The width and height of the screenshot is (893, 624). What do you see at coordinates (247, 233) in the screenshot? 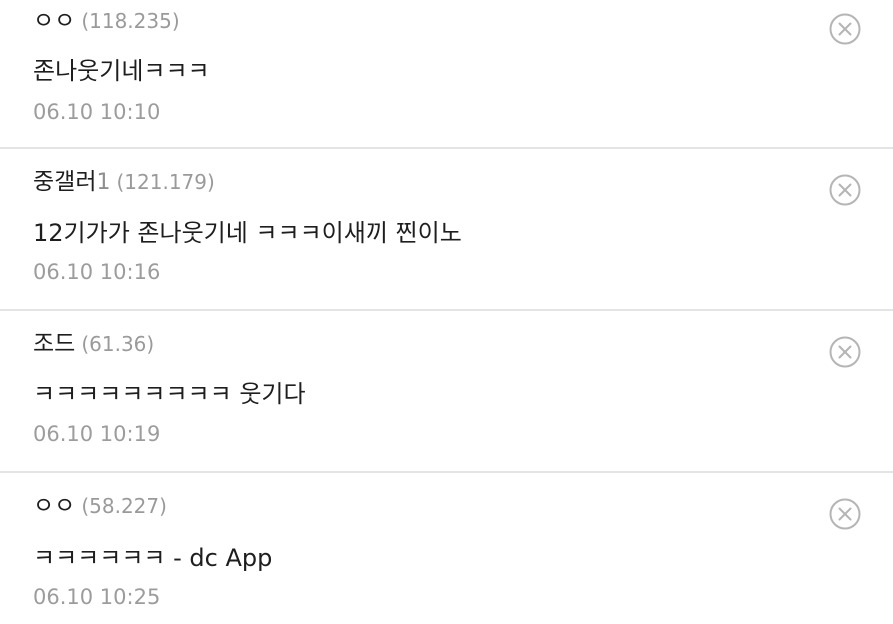
I see `comment-text: 12기가가 존나웃기네 ㅋㅋㅋ이새끼 찐이노` at bounding box center [247, 233].